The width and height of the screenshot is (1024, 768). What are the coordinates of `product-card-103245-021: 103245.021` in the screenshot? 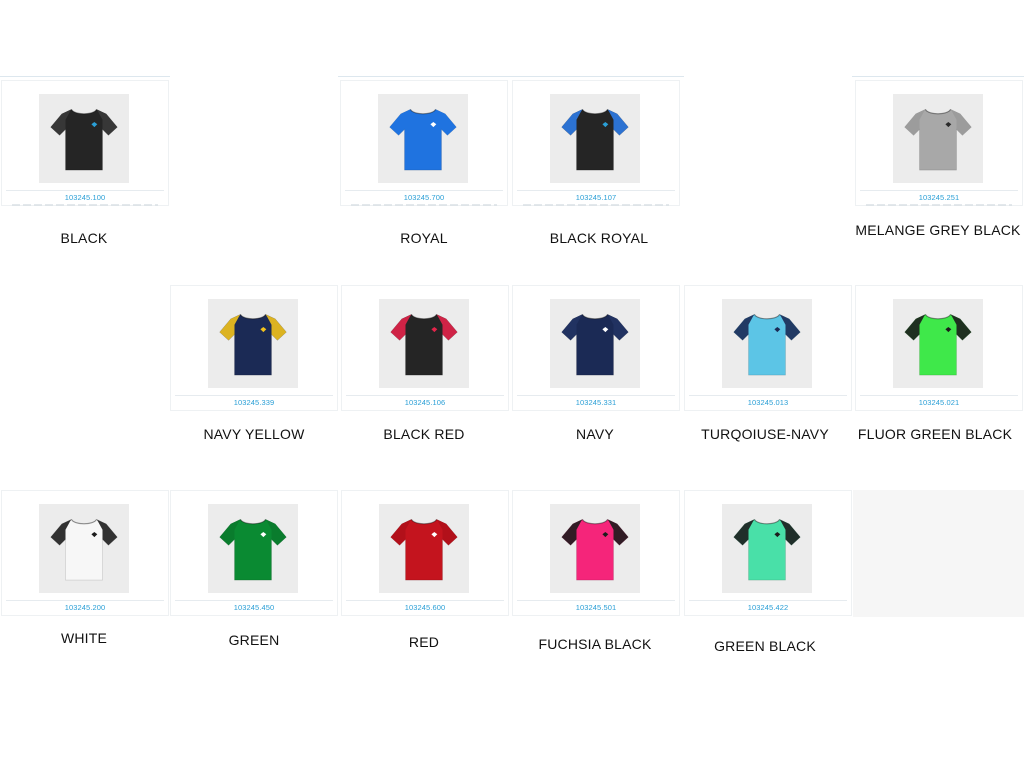 It's located at (939, 348).